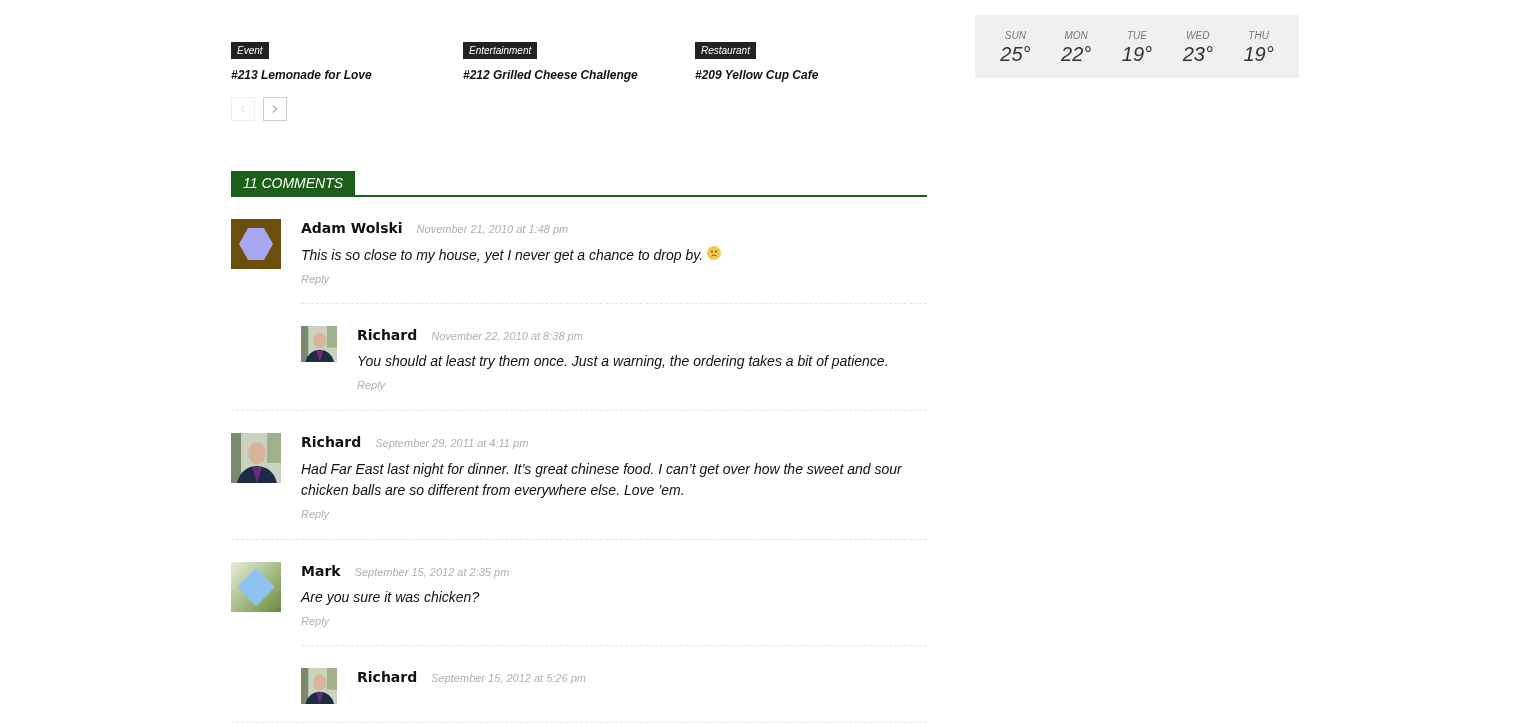 This screenshot has width=1530, height=728. I want to click on comment-text: Are you sure it was chicken?, so click(390, 597).